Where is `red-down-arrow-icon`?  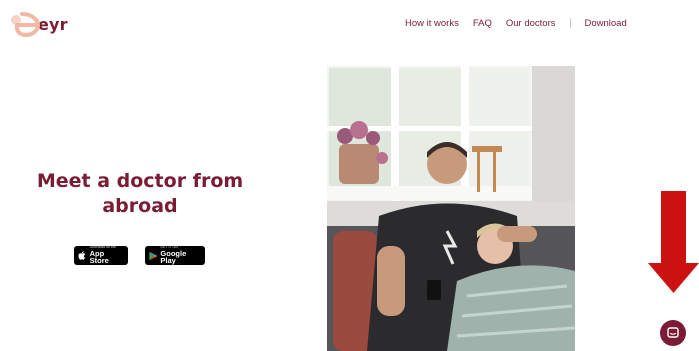 red-down-arrow-icon is located at coordinates (673, 242).